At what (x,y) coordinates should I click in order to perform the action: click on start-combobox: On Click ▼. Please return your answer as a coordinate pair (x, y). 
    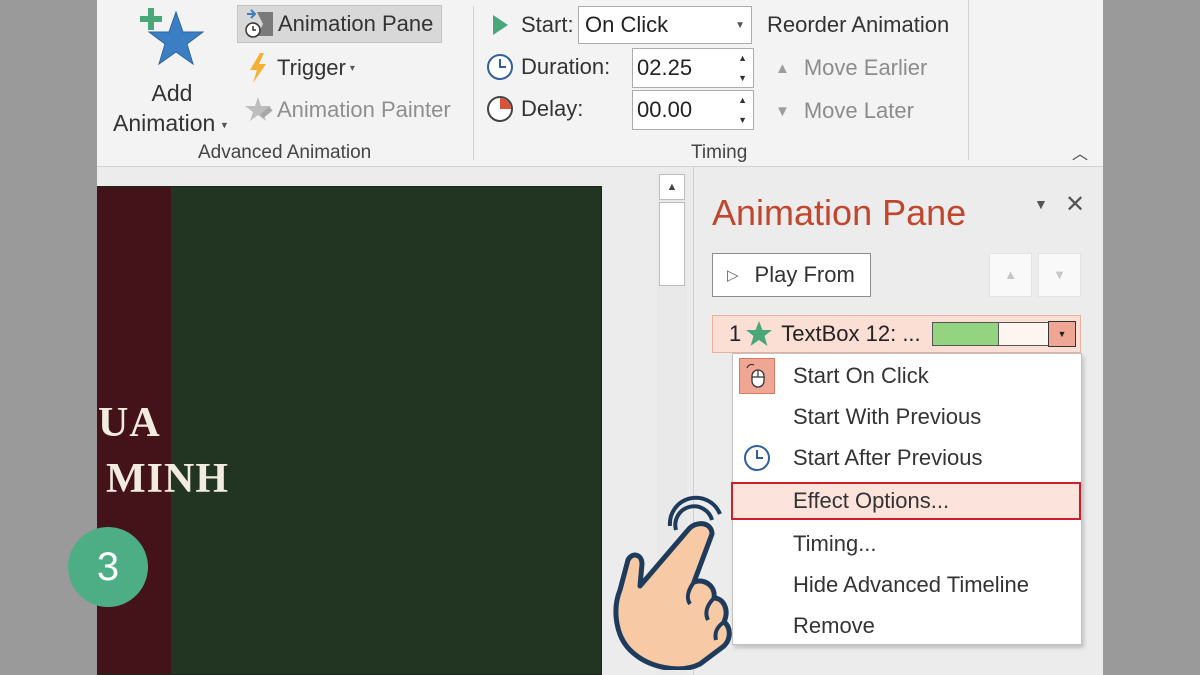
    Looking at the image, I should click on (665, 25).